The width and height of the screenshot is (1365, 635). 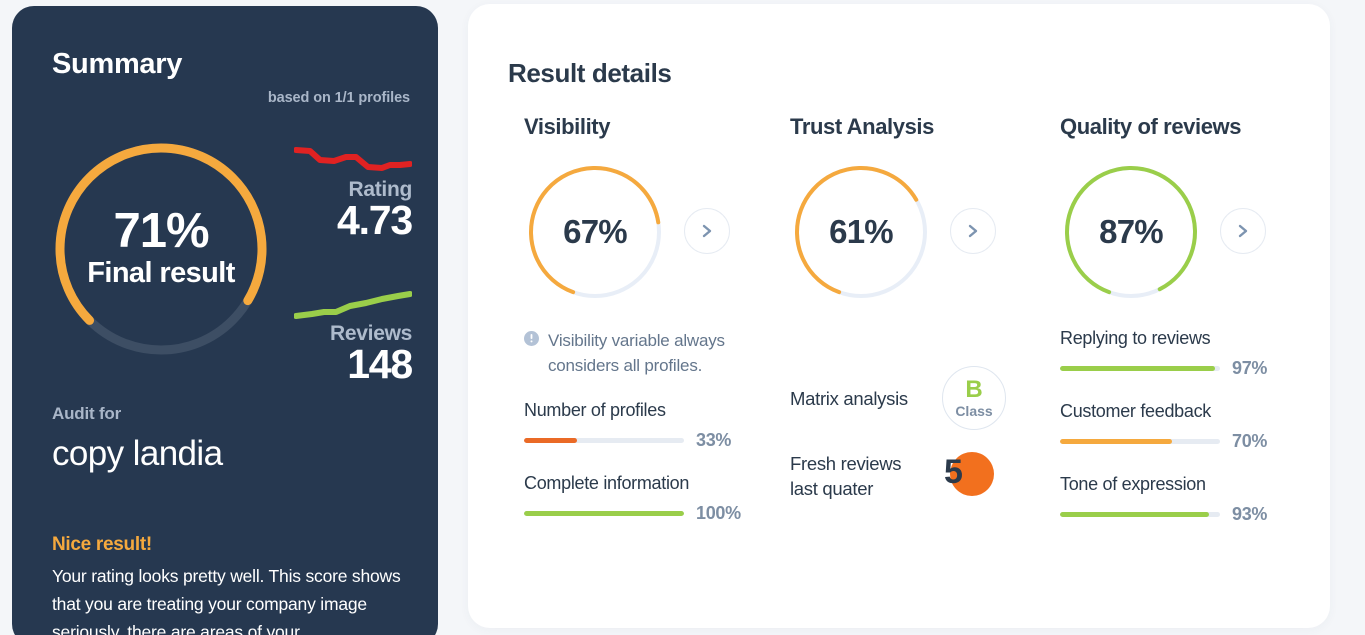 I want to click on page-title: Summary, so click(x=117, y=64).